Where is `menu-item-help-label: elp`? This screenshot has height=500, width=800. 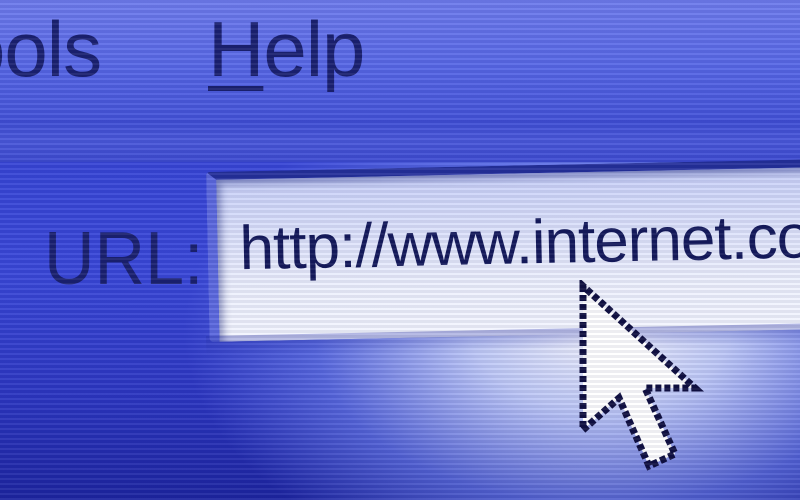 menu-item-help-label: elp is located at coordinates (314, 49).